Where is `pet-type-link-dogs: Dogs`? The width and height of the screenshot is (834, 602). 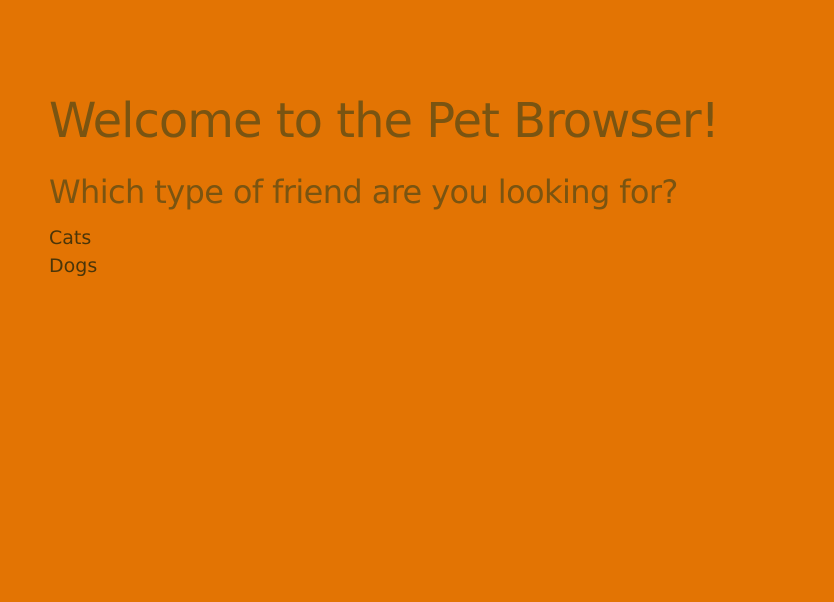
pet-type-link-dogs: Dogs is located at coordinates (73, 266).